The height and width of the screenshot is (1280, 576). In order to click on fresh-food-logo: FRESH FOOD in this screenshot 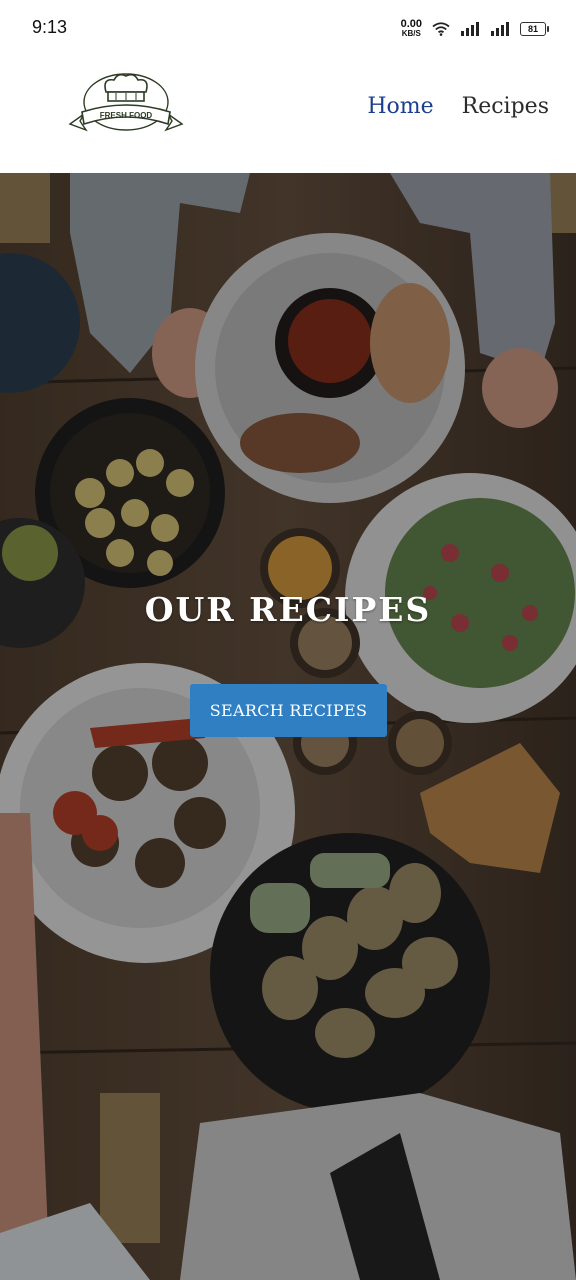, I will do `click(126, 104)`.